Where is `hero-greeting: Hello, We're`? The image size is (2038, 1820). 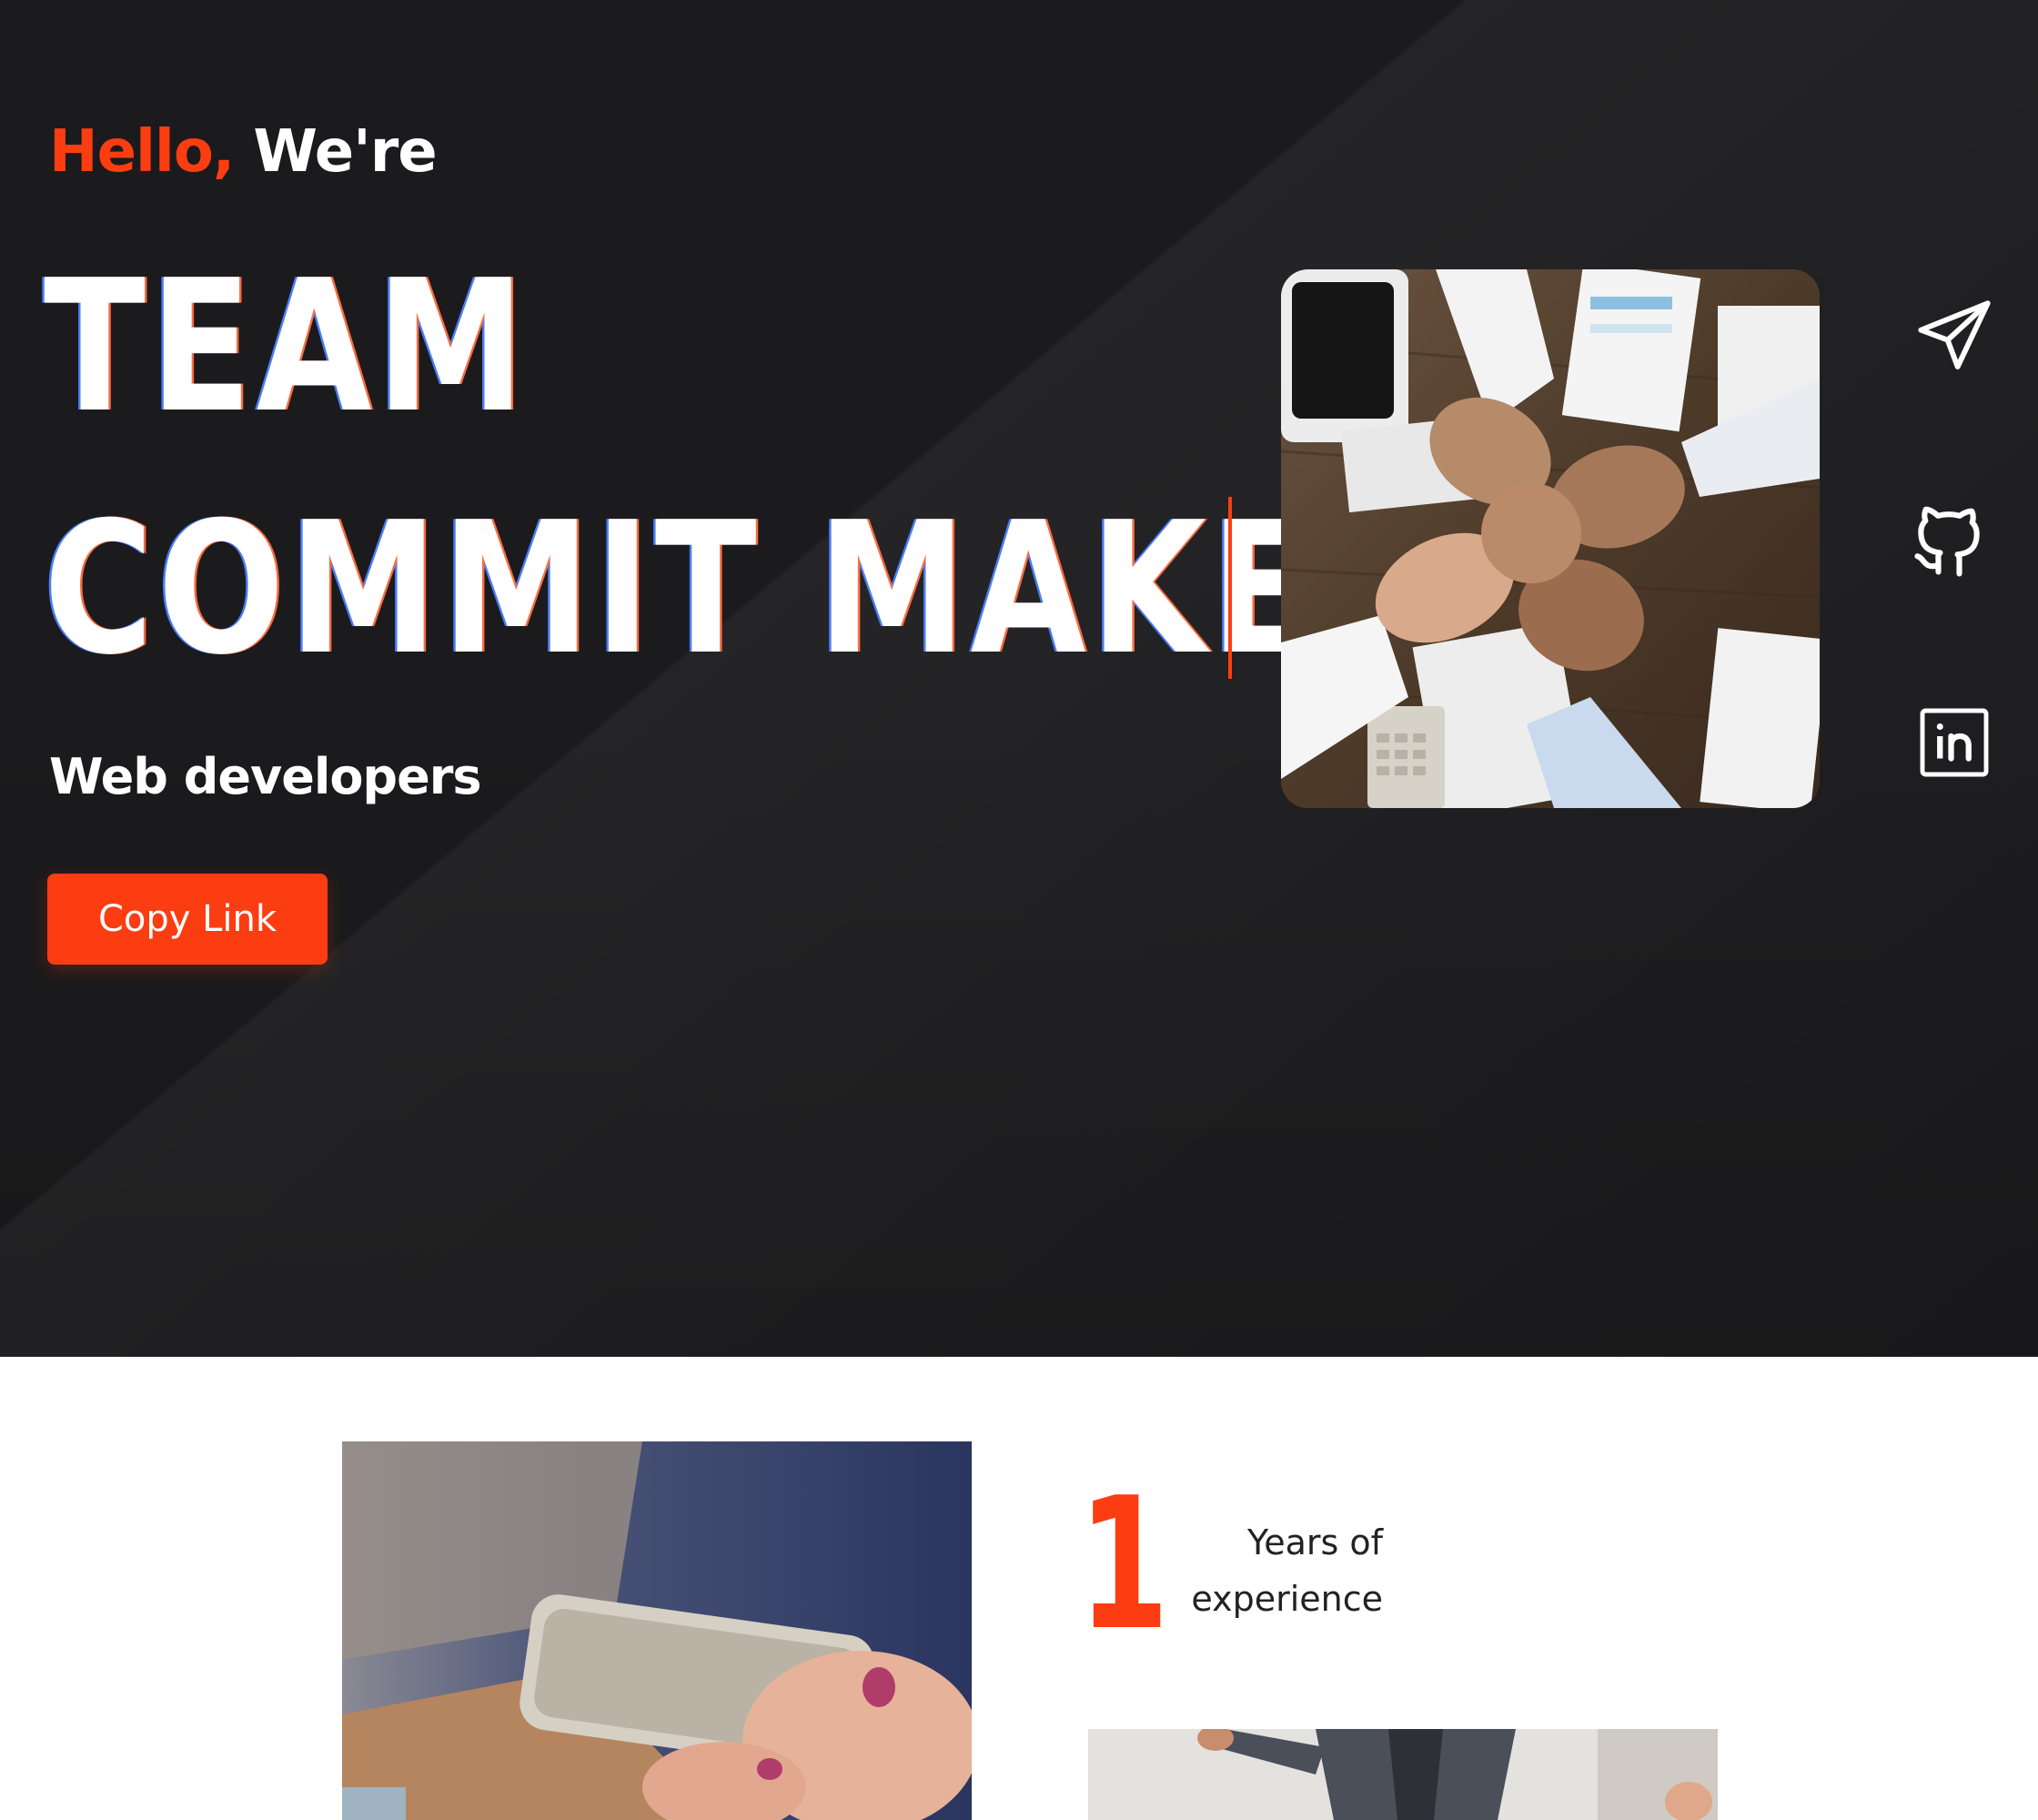 hero-greeting: Hello, We're is located at coordinates (243, 152).